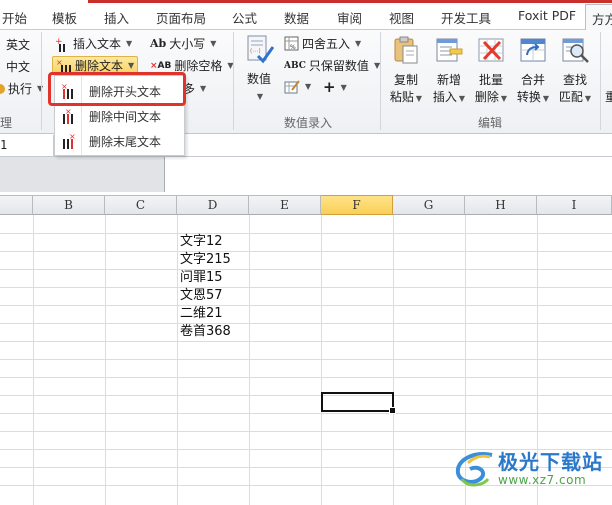 This screenshot has height=505, width=612. Describe the element at coordinates (201, 314) in the screenshot. I see `cell-d7: 二维21` at that location.